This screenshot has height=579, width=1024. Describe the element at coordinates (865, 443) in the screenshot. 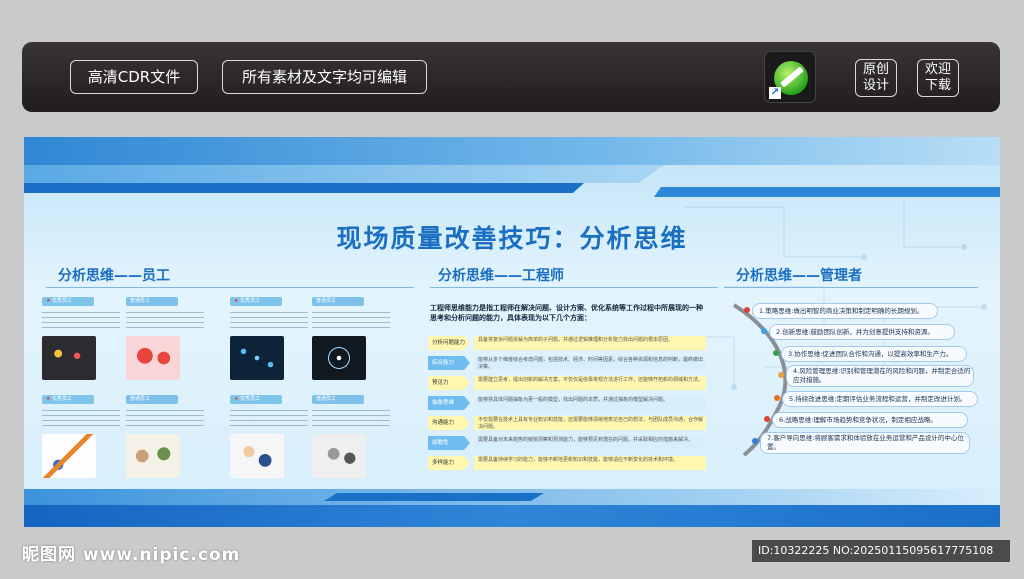

I see `manager-item: 7.客户导向思维:将顾客需求和体验放在业务运营和产品设计的中心位置。` at that location.